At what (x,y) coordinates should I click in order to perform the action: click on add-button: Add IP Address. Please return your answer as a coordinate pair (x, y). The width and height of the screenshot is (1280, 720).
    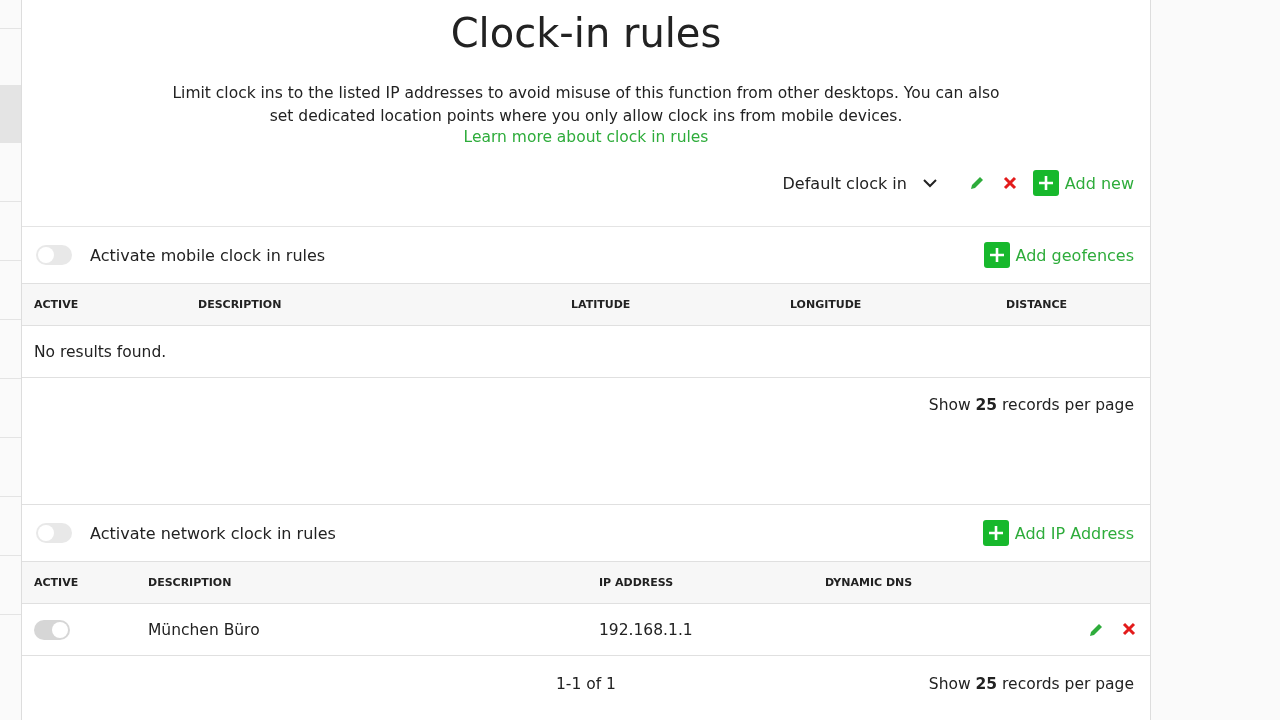
    Looking at the image, I should click on (1058, 533).